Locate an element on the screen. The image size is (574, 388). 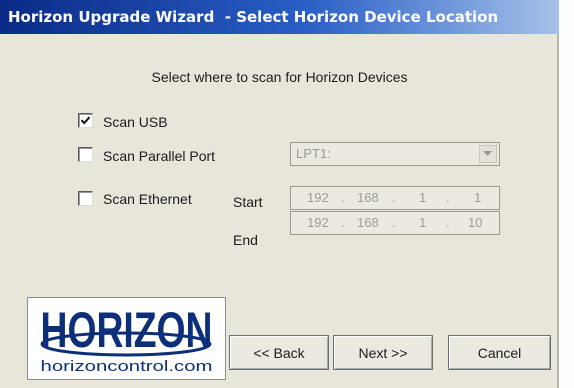
scan-parallel-label: Scan Parallel Port is located at coordinates (159, 156).